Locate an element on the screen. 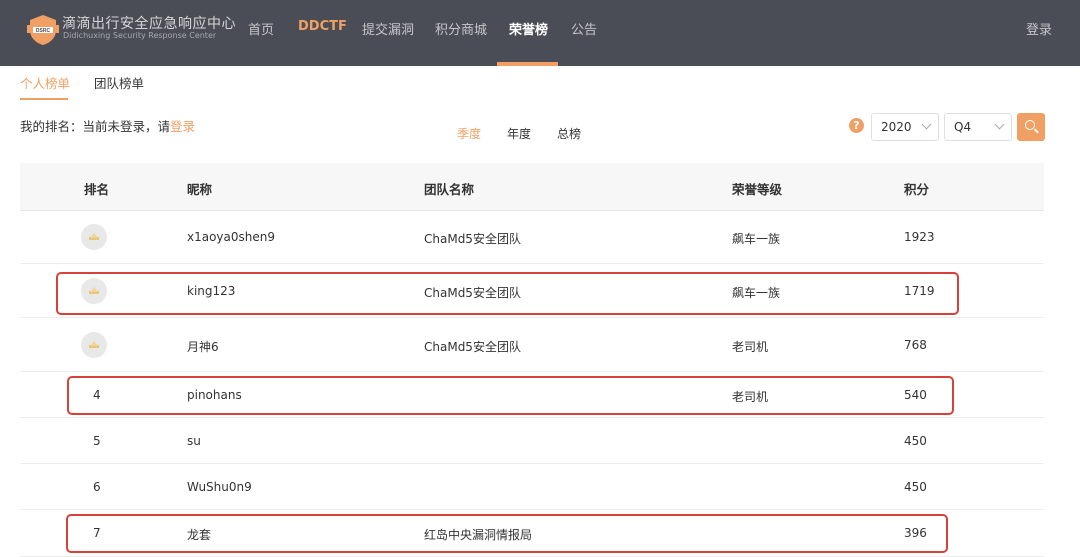 The width and height of the screenshot is (1080, 557). my-rank-prefix: 我的排名：当前未登录，请 is located at coordinates (95, 126).